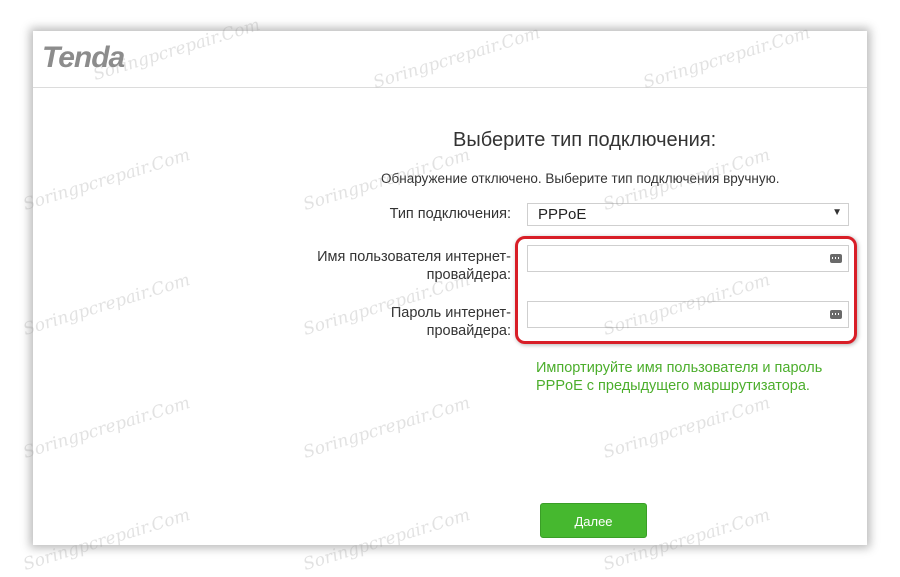 Image resolution: width=900 pixels, height=577 pixels. What do you see at coordinates (585, 140) in the screenshot?
I see `page-title: Выберите тип подключения:` at bounding box center [585, 140].